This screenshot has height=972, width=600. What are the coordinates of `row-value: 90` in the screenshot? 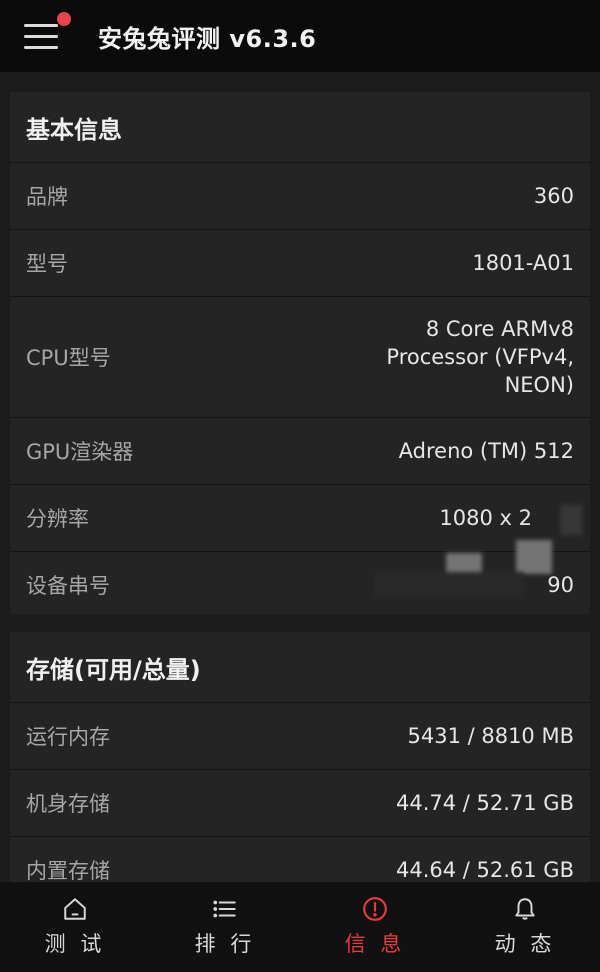 It's located at (560, 585).